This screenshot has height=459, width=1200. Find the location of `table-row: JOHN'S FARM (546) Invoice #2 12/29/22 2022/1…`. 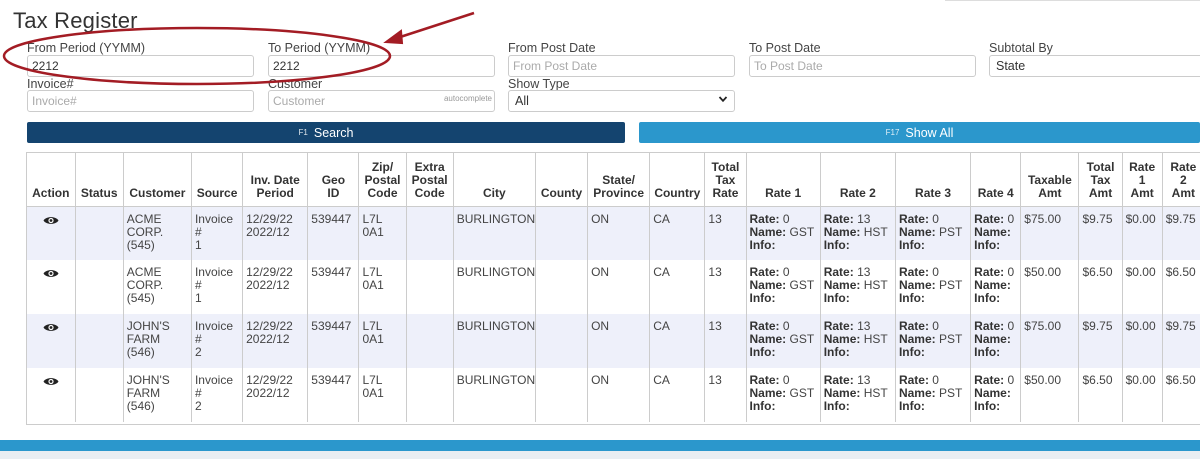

table-row: JOHN'S FARM (546) Invoice #2 12/29/22 2022/1… is located at coordinates (613, 341).